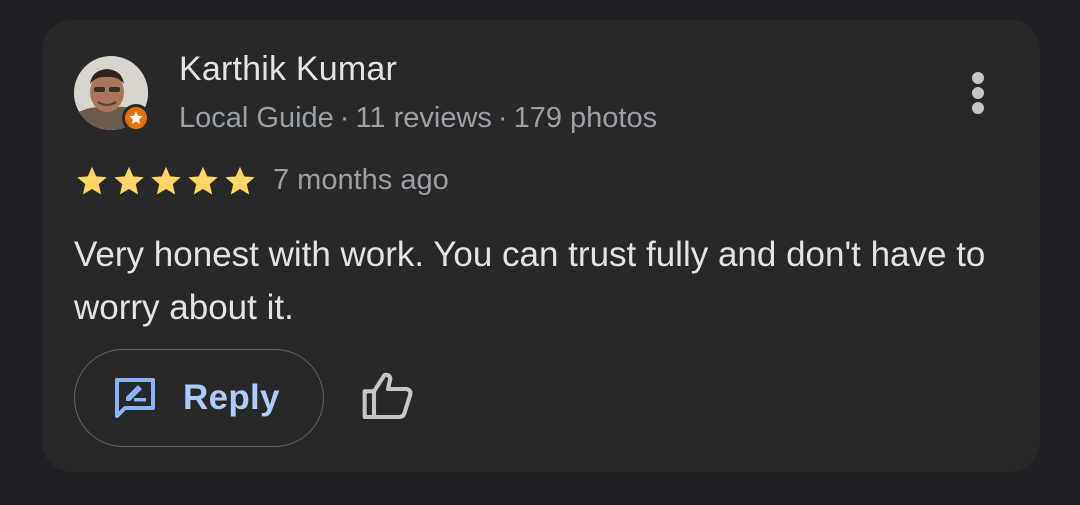  I want to click on review-time: 7 months ago, so click(361, 180).